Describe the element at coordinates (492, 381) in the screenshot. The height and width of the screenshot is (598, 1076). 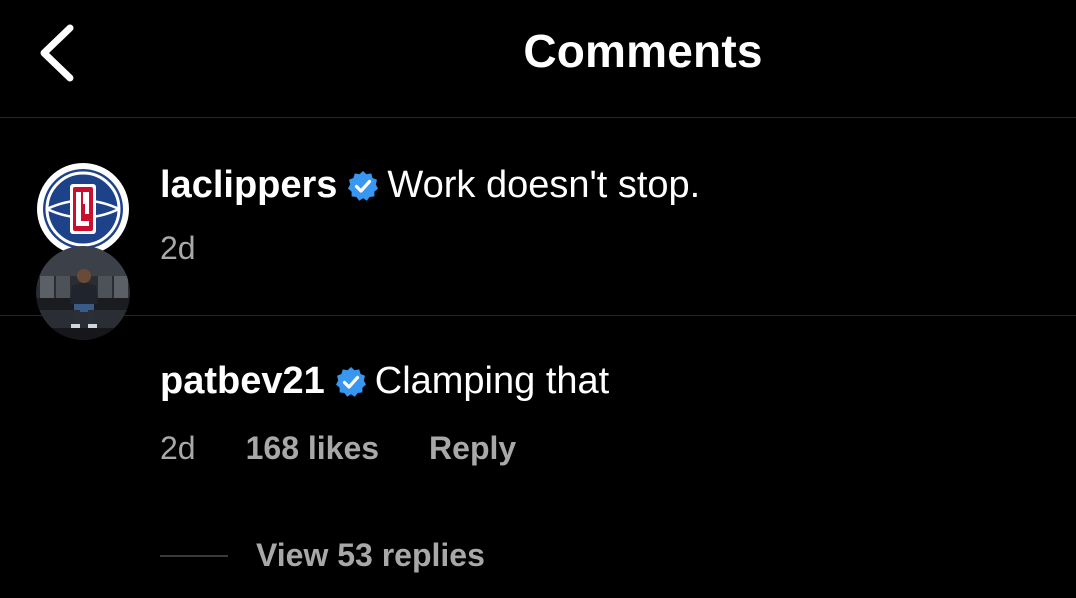
I see `comment-text: Clamping that` at that location.